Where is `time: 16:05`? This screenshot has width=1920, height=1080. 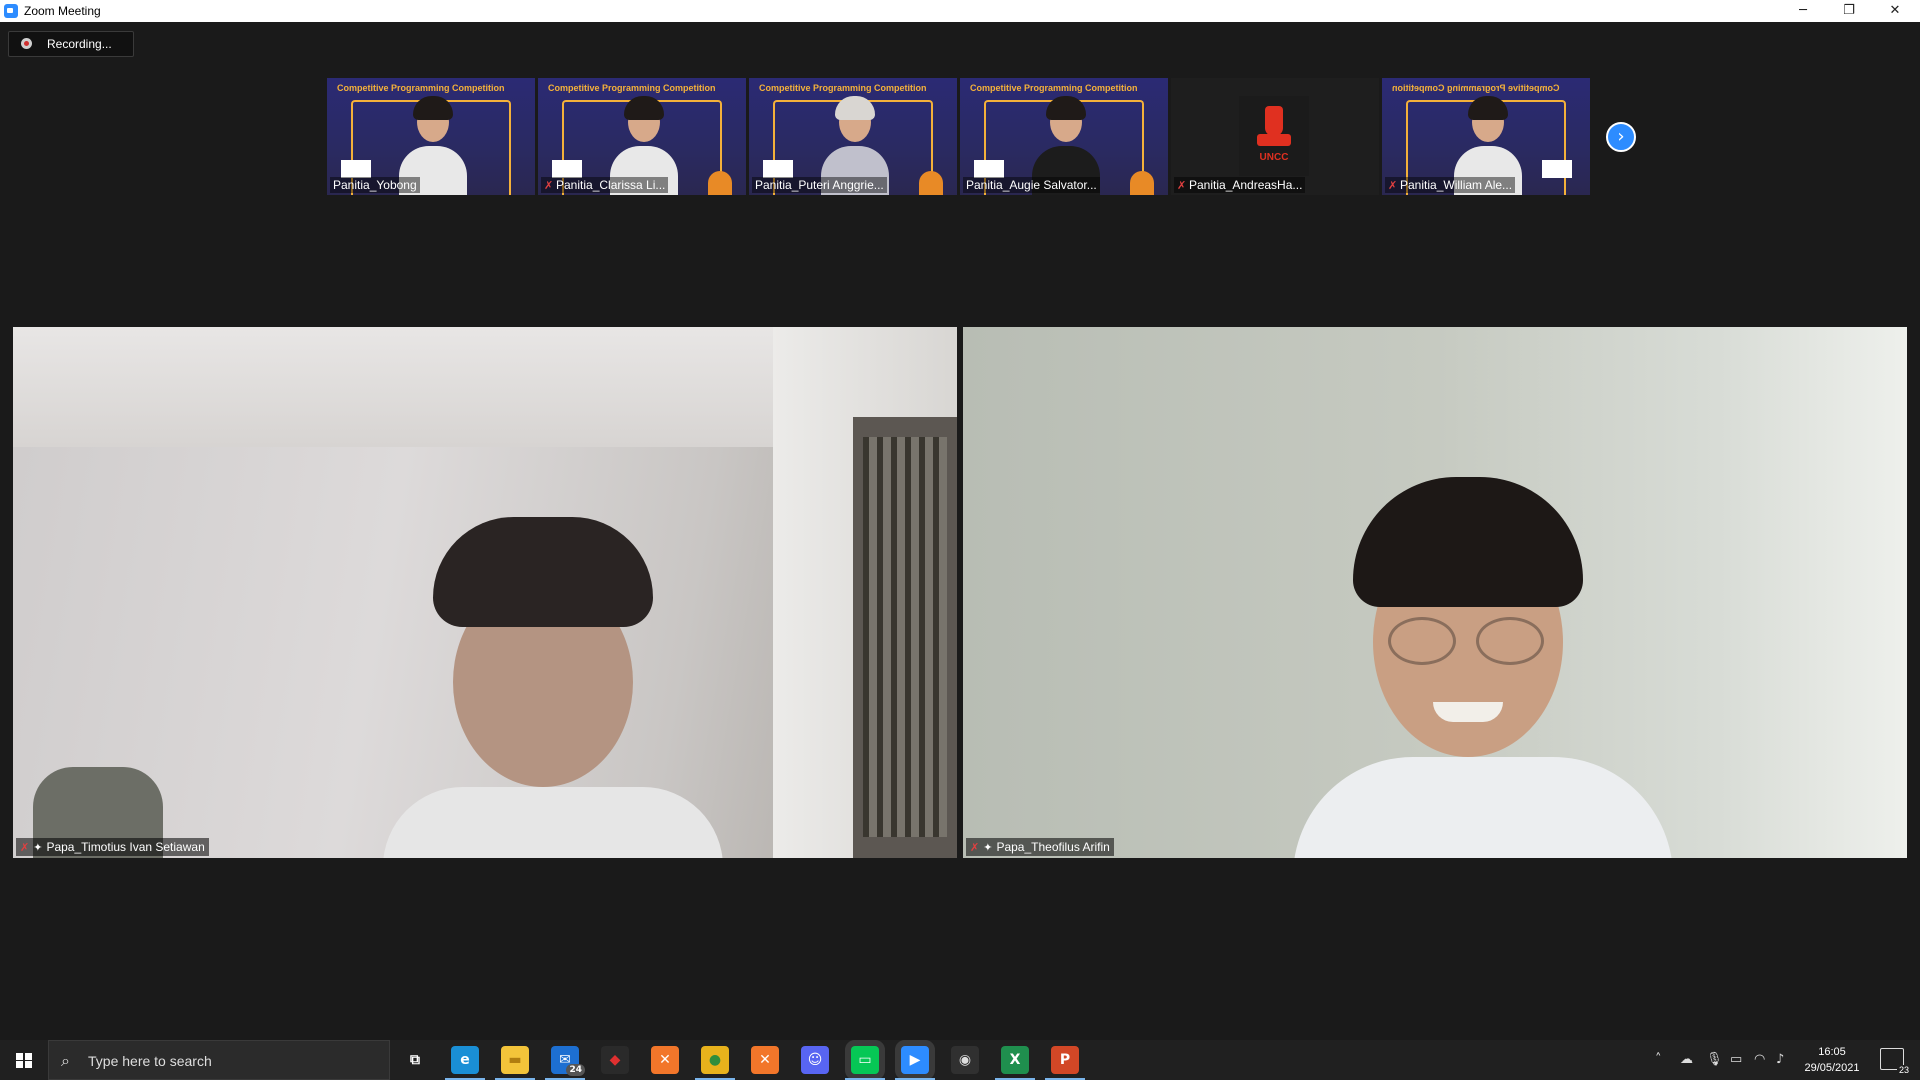
time: 16:05 is located at coordinates (1832, 1052).